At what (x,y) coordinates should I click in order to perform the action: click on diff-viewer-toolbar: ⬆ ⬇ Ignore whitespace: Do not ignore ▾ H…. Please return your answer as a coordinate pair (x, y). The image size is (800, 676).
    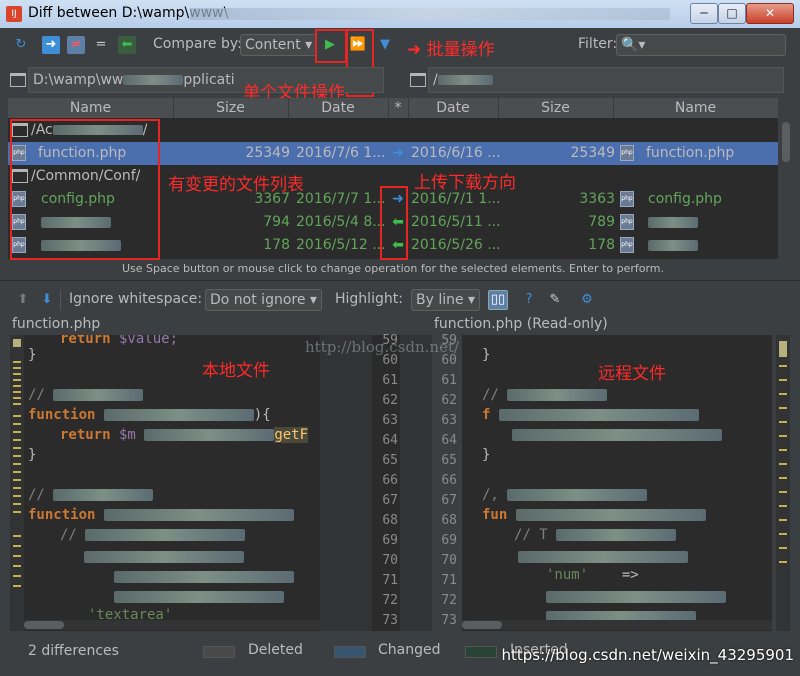
    Looking at the image, I should click on (400, 300).